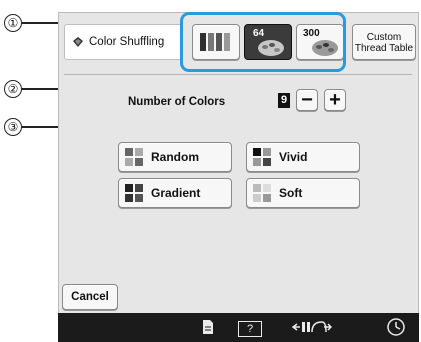 The height and width of the screenshot is (342, 421). I want to click on random-button: Random, so click(175, 157).